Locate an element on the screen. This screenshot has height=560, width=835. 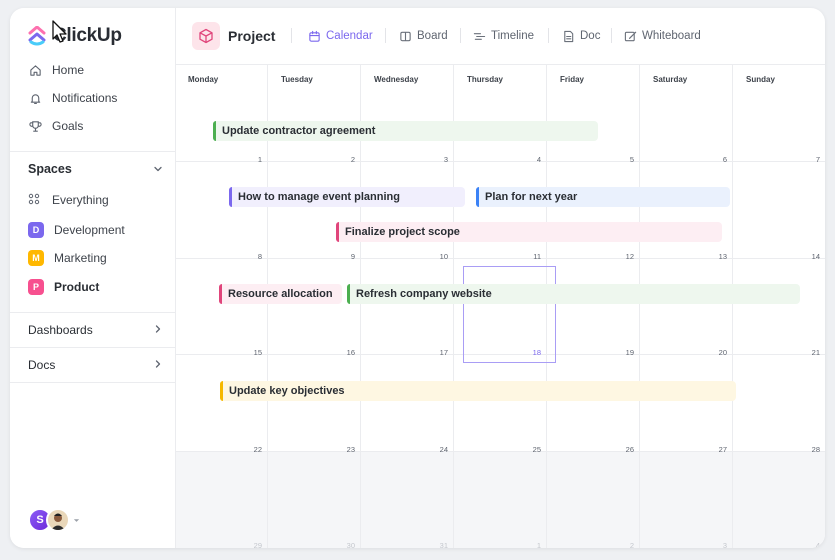
caret-down-icon is located at coordinates (76, 520).